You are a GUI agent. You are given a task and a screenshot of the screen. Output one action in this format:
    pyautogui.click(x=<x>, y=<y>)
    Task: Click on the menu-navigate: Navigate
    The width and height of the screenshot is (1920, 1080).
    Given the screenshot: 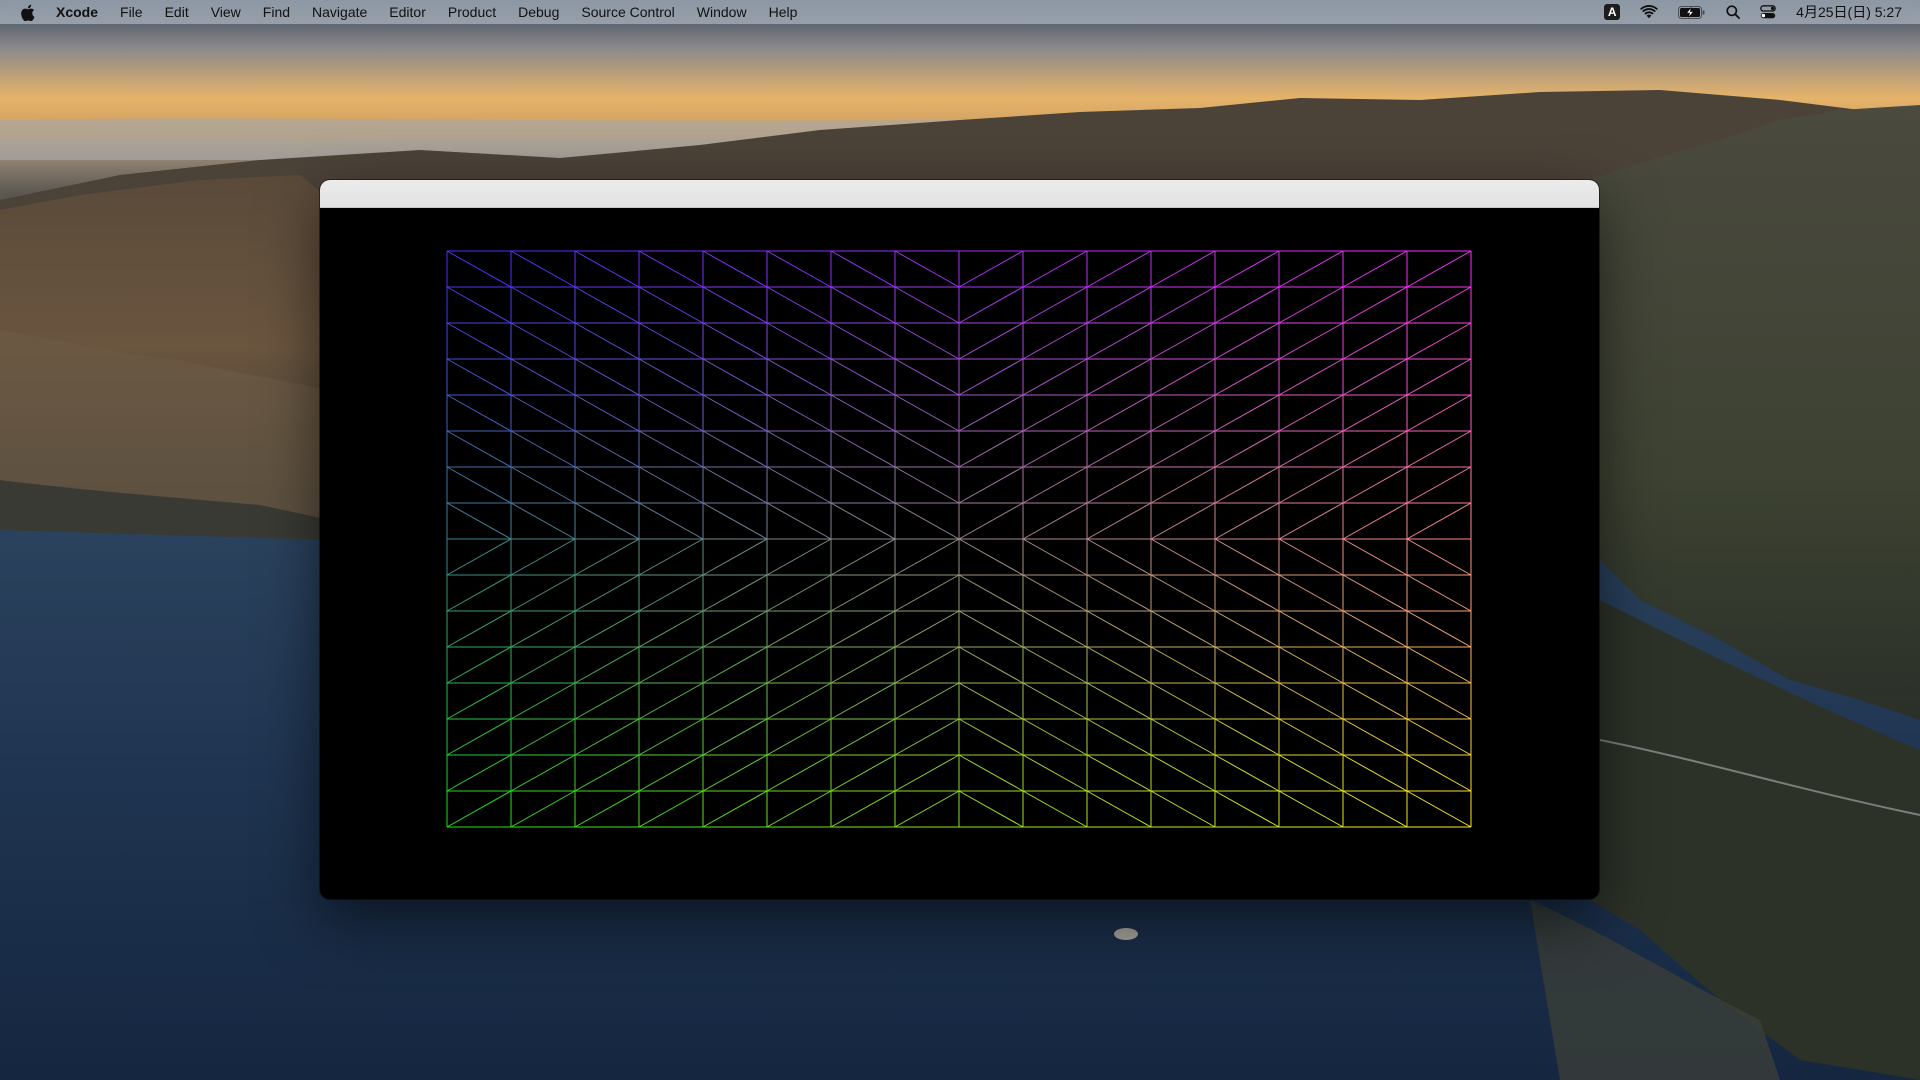 What is the action you would take?
    pyautogui.click(x=339, y=12)
    